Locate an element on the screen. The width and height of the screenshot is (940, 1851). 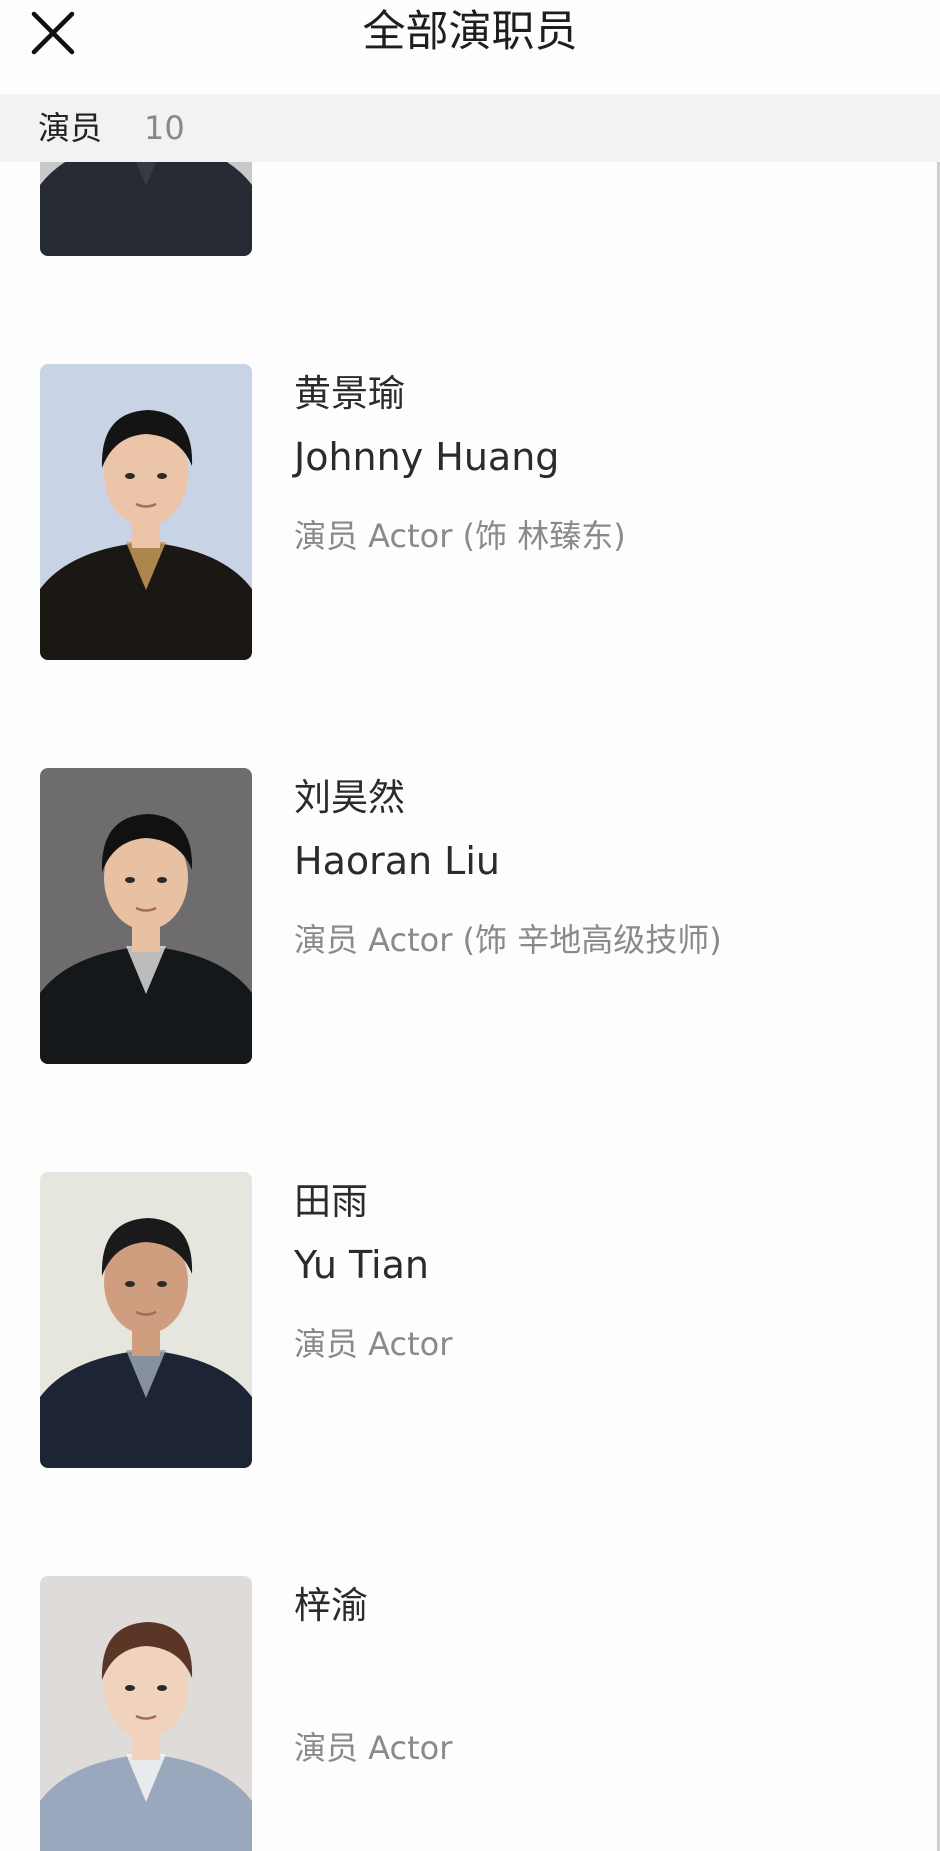
page-title: 全部演职员 is located at coordinates (470, 32).